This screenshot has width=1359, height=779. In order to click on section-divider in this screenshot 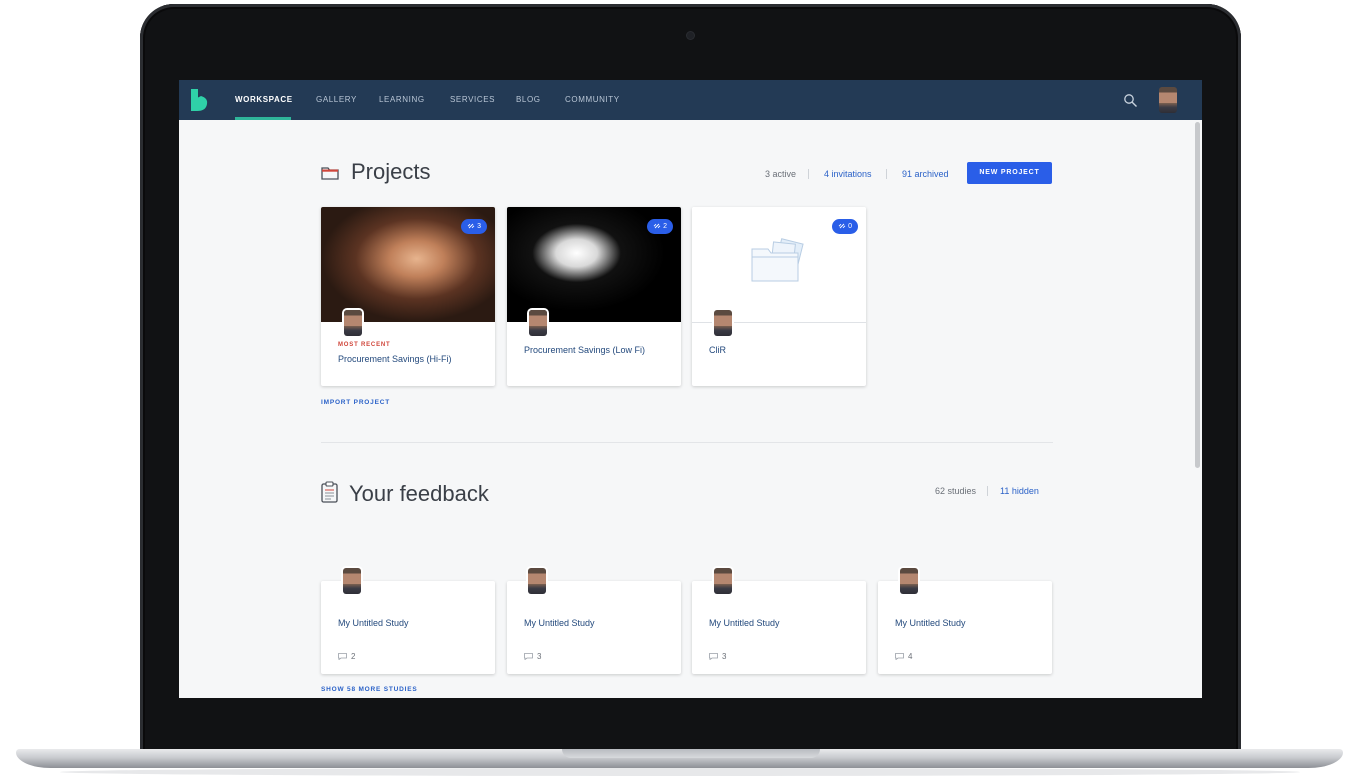, I will do `click(687, 442)`.